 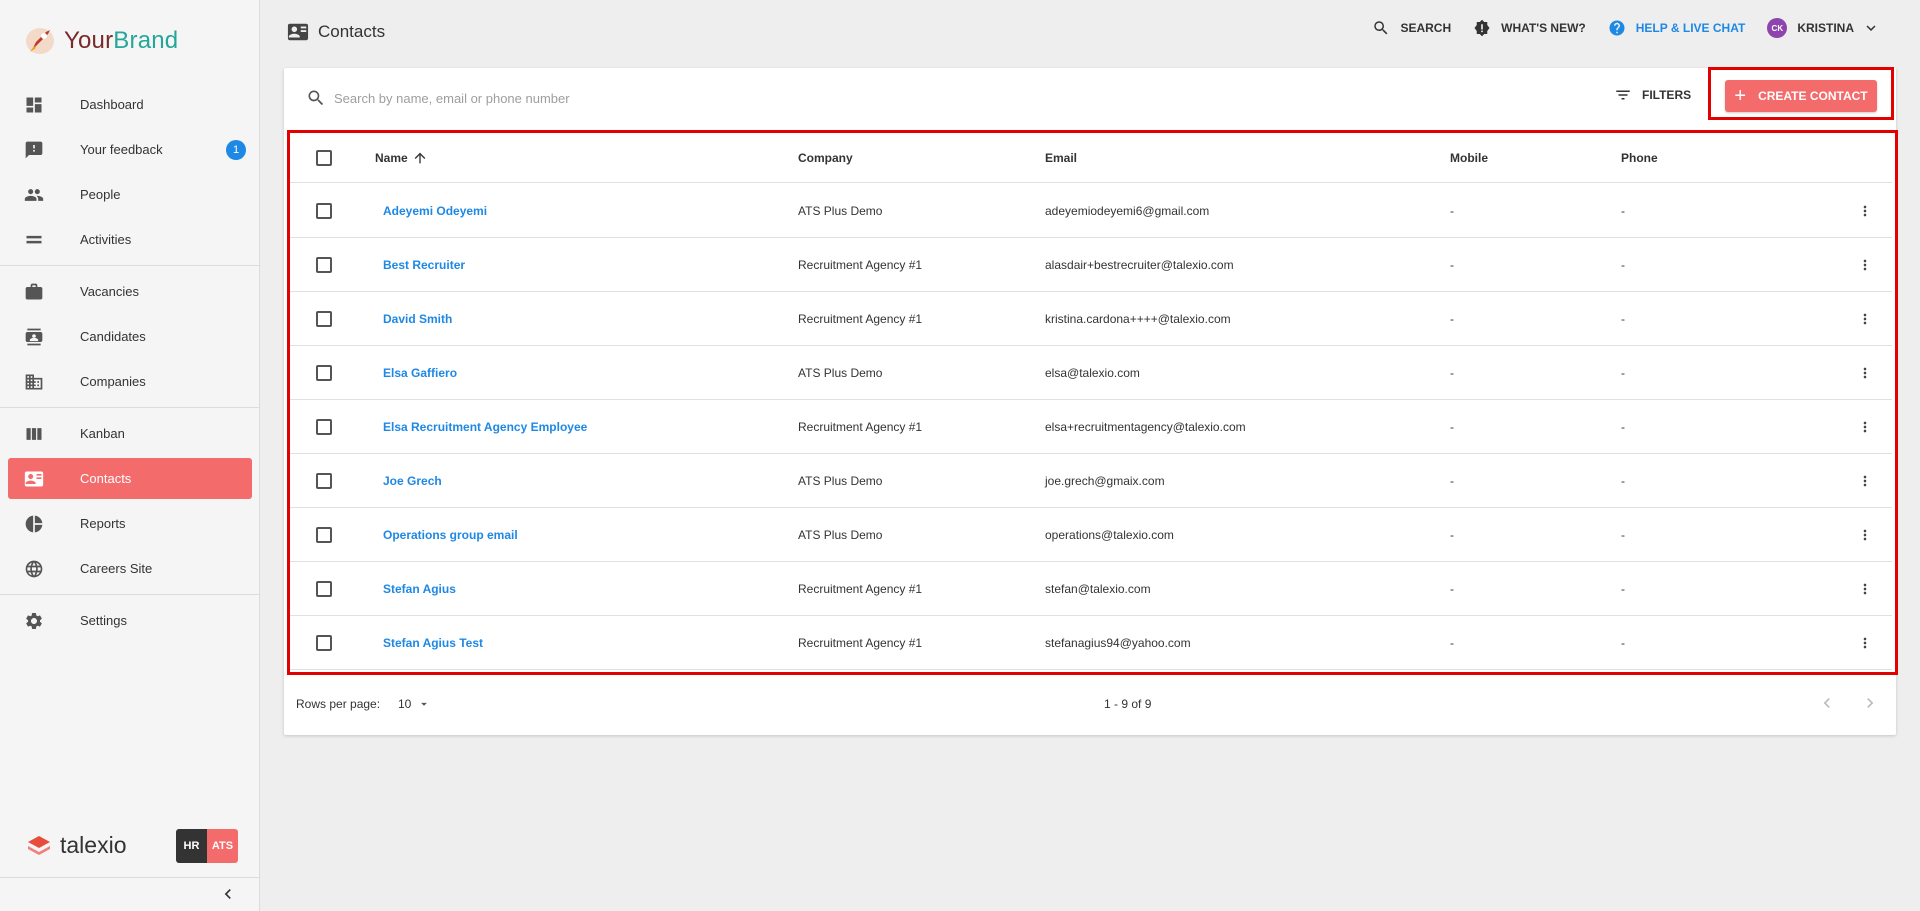 What do you see at coordinates (401, 157) in the screenshot?
I see `column-header-name: Name` at bounding box center [401, 157].